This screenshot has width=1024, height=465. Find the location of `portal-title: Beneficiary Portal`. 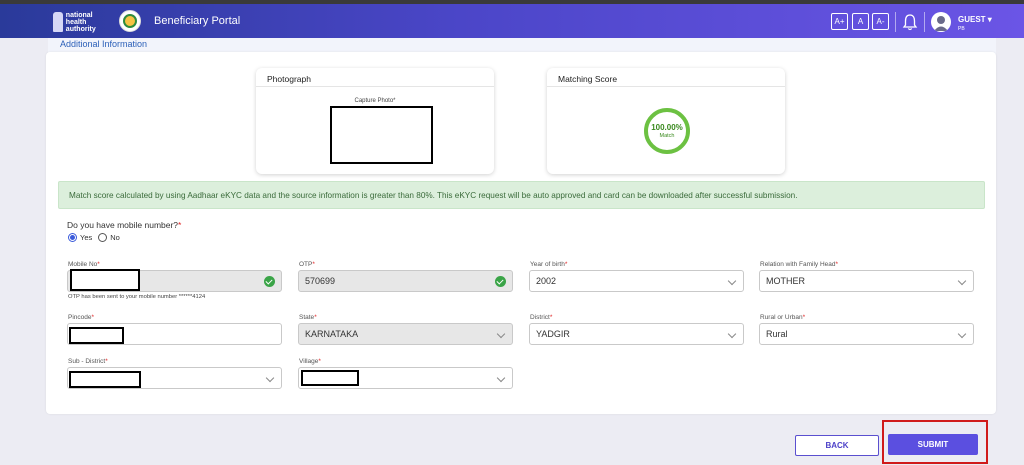

portal-title: Beneficiary Portal is located at coordinates (197, 21).